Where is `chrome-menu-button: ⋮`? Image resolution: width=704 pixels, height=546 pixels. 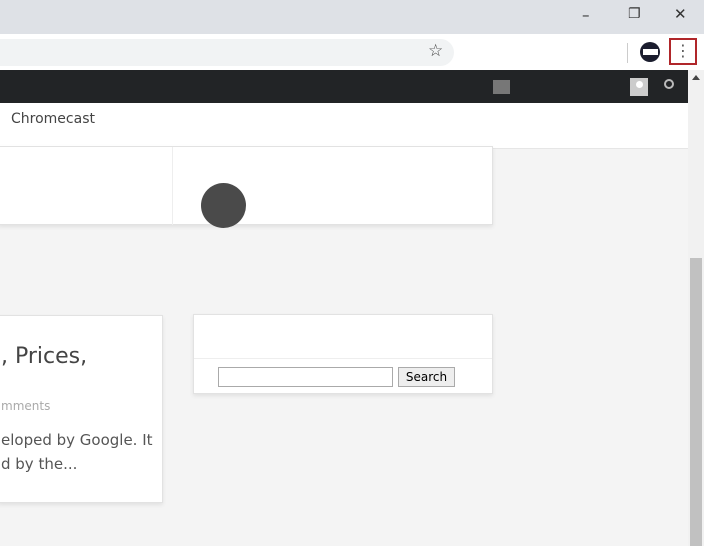
chrome-menu-button: ⋮ is located at coordinates (683, 51).